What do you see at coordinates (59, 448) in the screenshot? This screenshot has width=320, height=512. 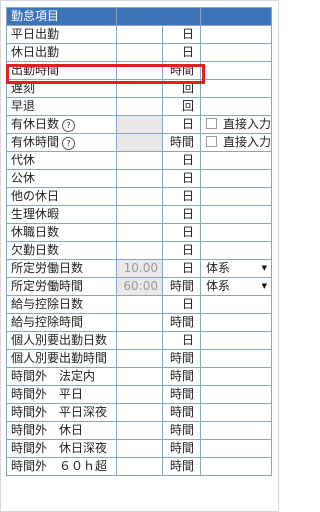 I see `row-label-text: 時間外 休日深夜` at bounding box center [59, 448].